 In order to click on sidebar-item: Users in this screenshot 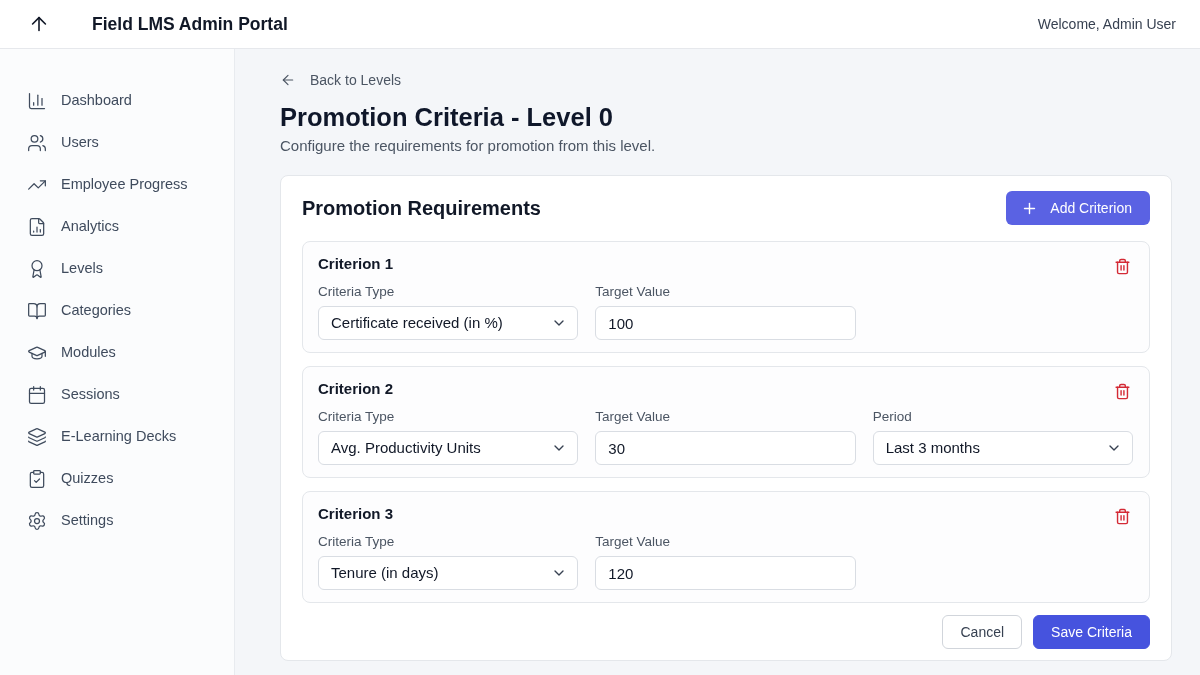, I will do `click(63, 143)`.